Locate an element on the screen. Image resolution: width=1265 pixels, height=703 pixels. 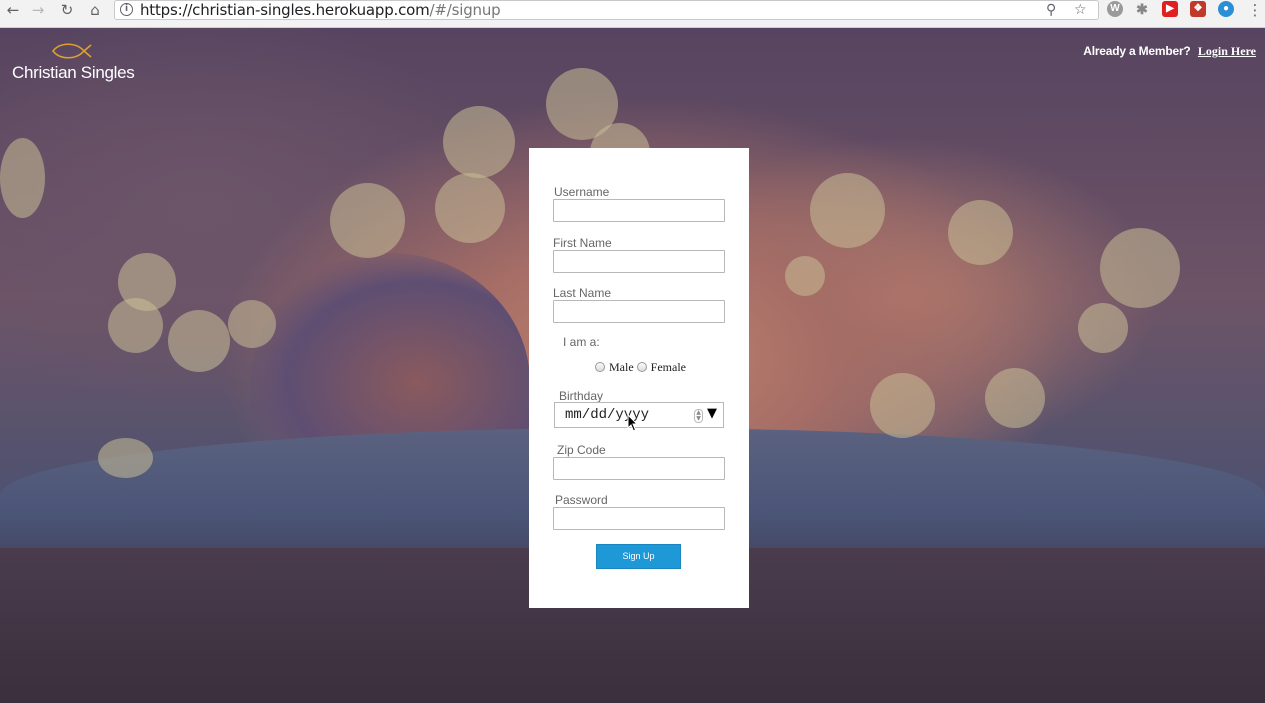
username-input is located at coordinates (639, 210).